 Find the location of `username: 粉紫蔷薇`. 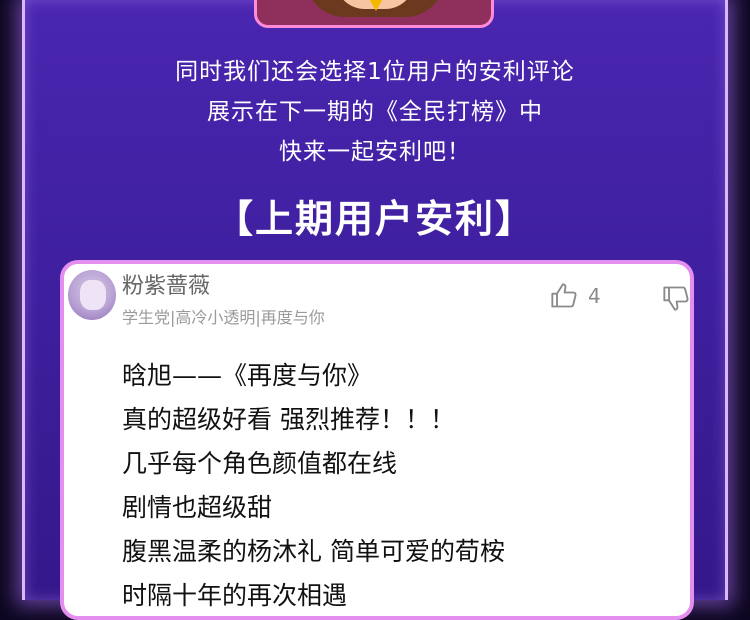

username: 粉紫蔷薇 is located at coordinates (166, 284).